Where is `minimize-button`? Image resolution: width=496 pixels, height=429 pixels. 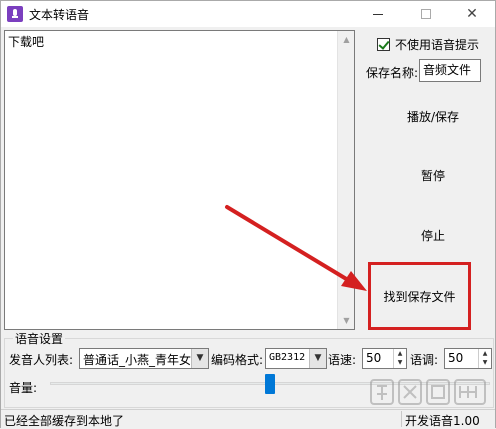
minimize-button is located at coordinates (378, 14).